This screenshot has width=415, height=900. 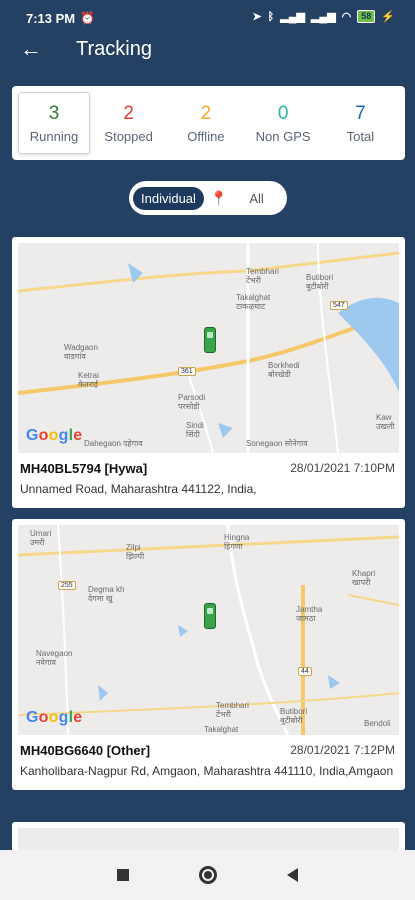 I want to click on place-label: Wadgaon, so click(x=81, y=347).